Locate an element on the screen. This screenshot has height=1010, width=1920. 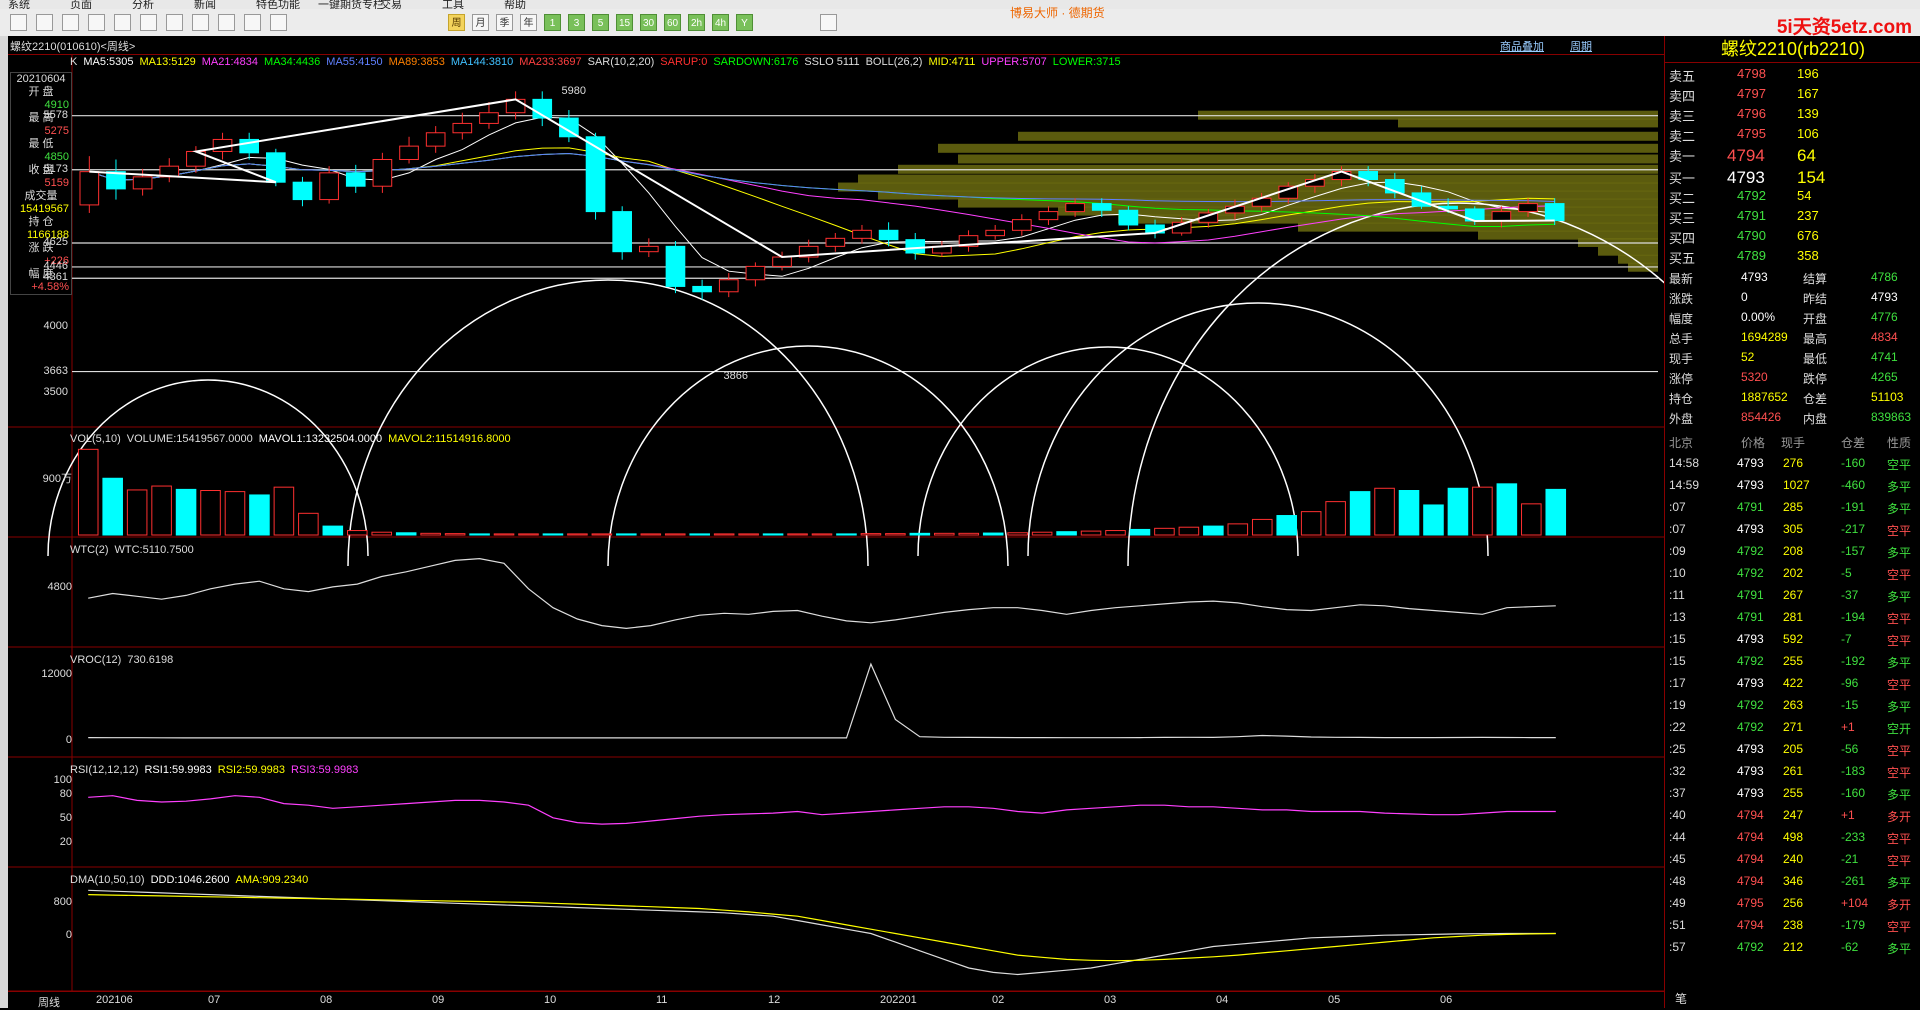
tick-row: :45 4794 240 -21 空平 is located at coordinates (1792, 859).